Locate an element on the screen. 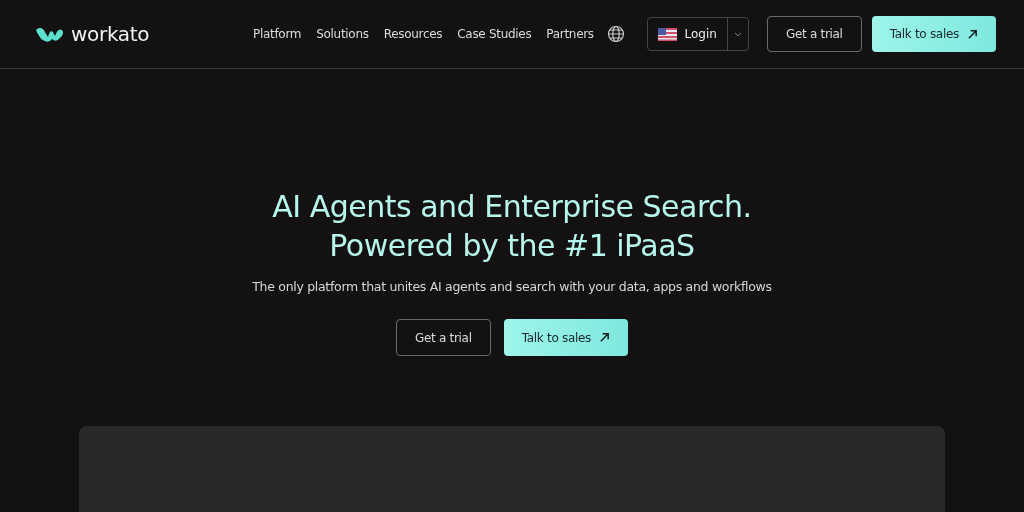 The height and width of the screenshot is (512, 1024). hero-subtitle: The only platform that unites AI agents and search with your data, apps and workflows is located at coordinates (512, 286).